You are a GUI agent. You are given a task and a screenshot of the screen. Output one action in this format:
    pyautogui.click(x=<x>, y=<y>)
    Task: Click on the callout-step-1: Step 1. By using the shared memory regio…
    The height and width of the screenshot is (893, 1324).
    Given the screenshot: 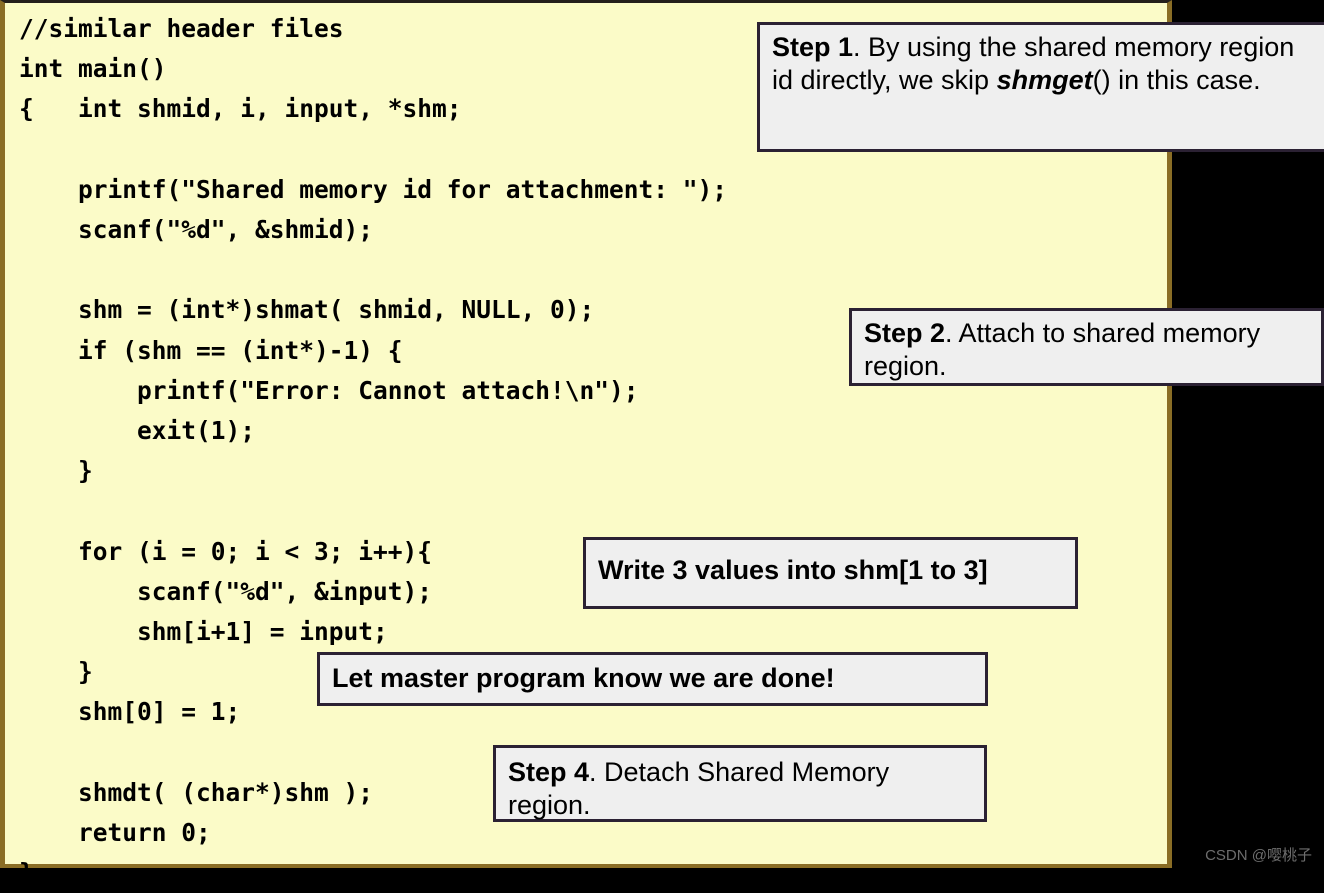 What is the action you would take?
    pyautogui.click(x=1040, y=87)
    